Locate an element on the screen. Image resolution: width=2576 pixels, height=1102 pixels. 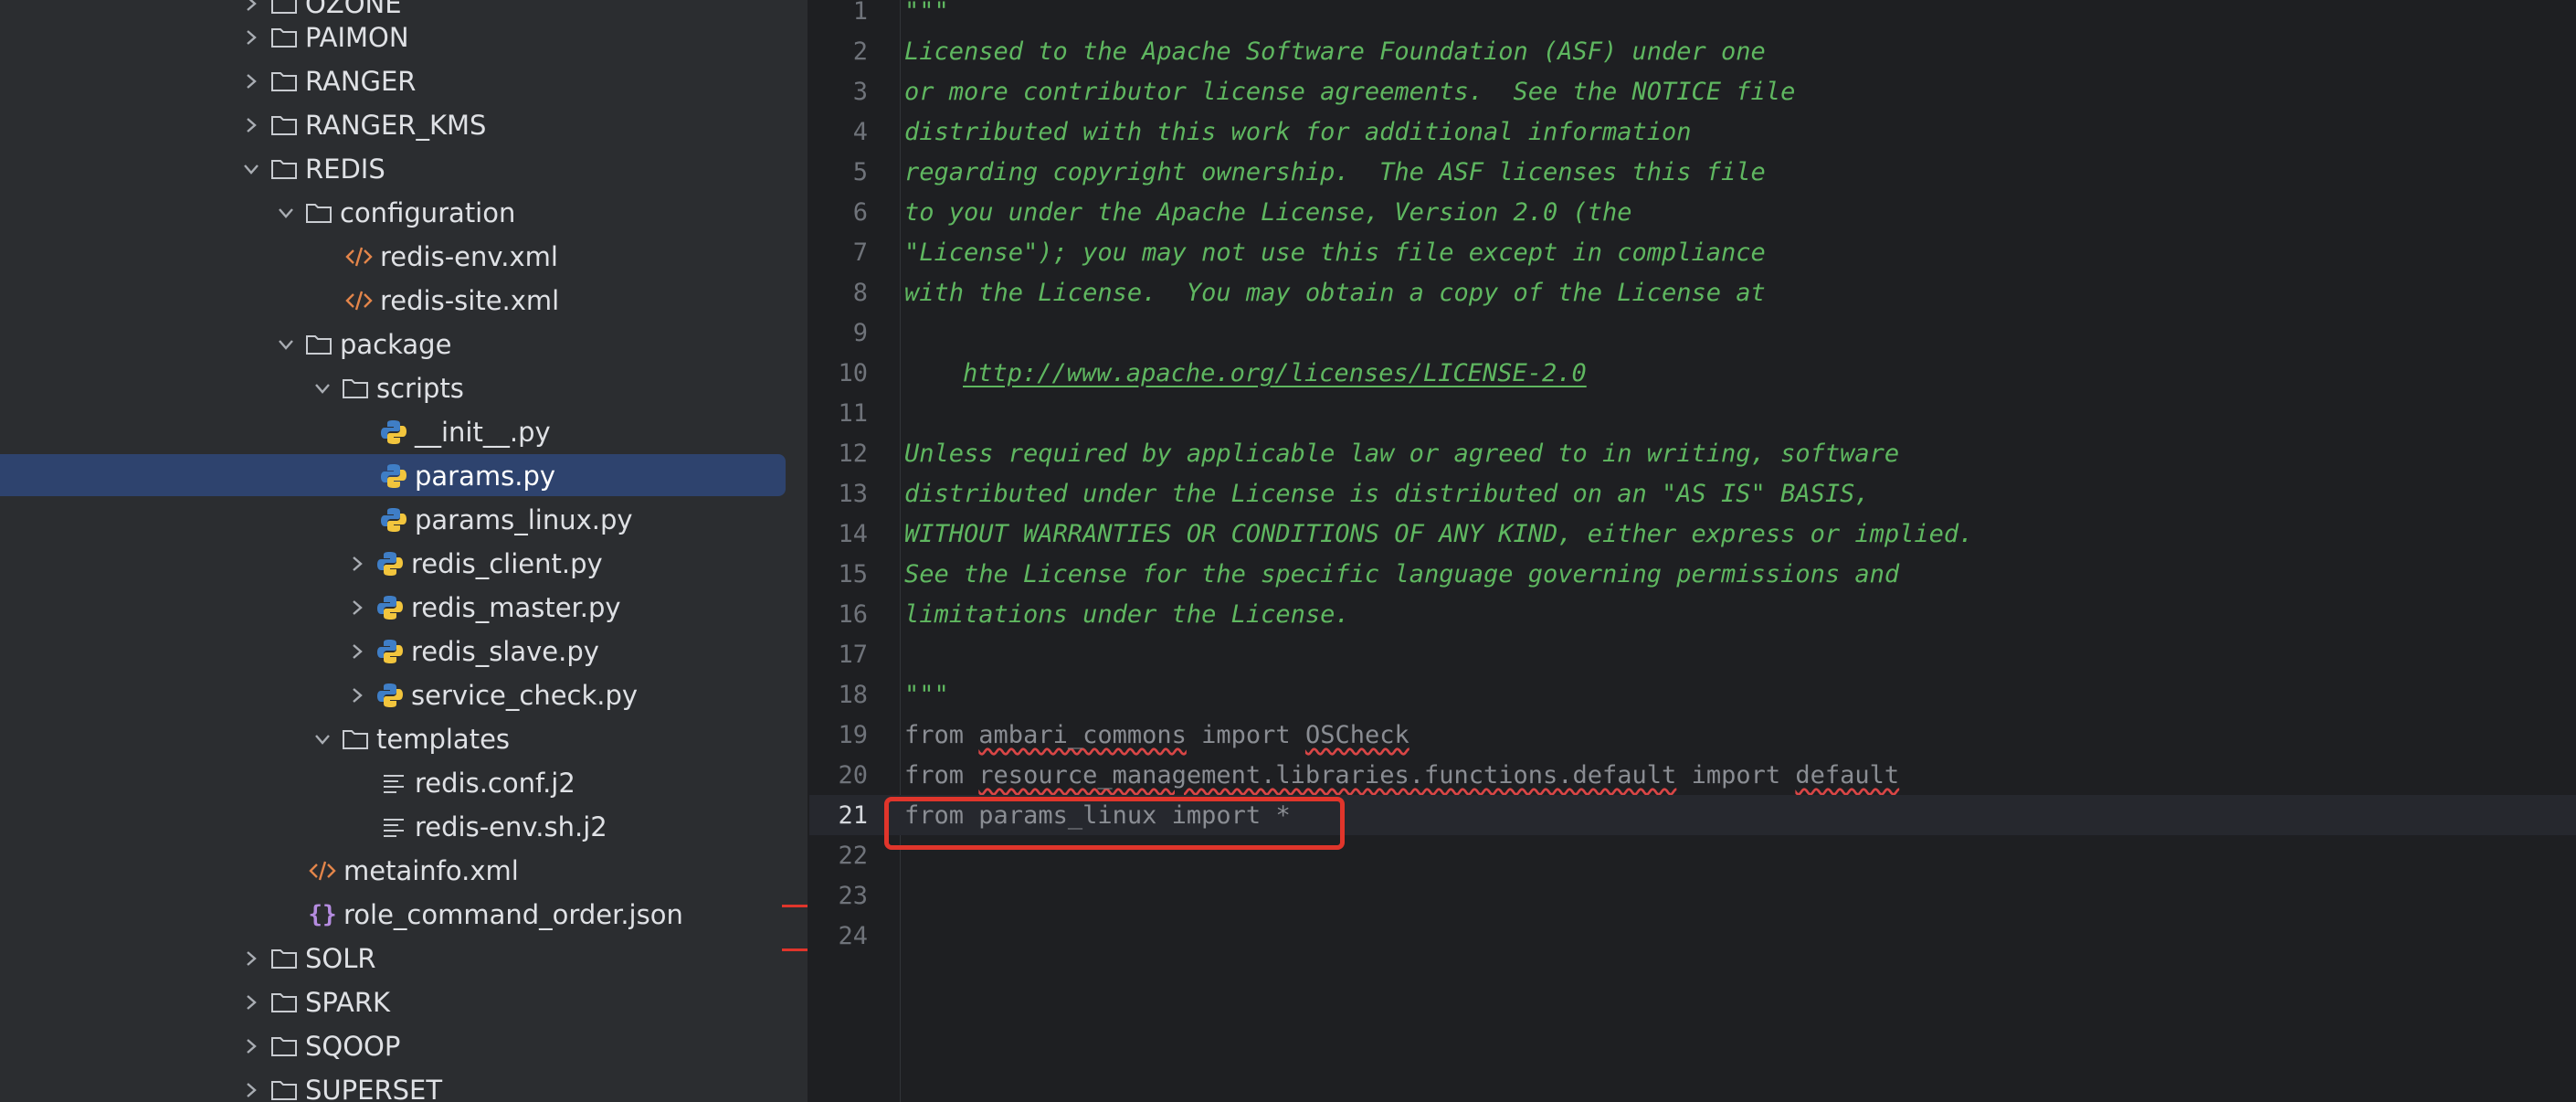
tree-item-label: SQOOP is located at coordinates (353, 1046).